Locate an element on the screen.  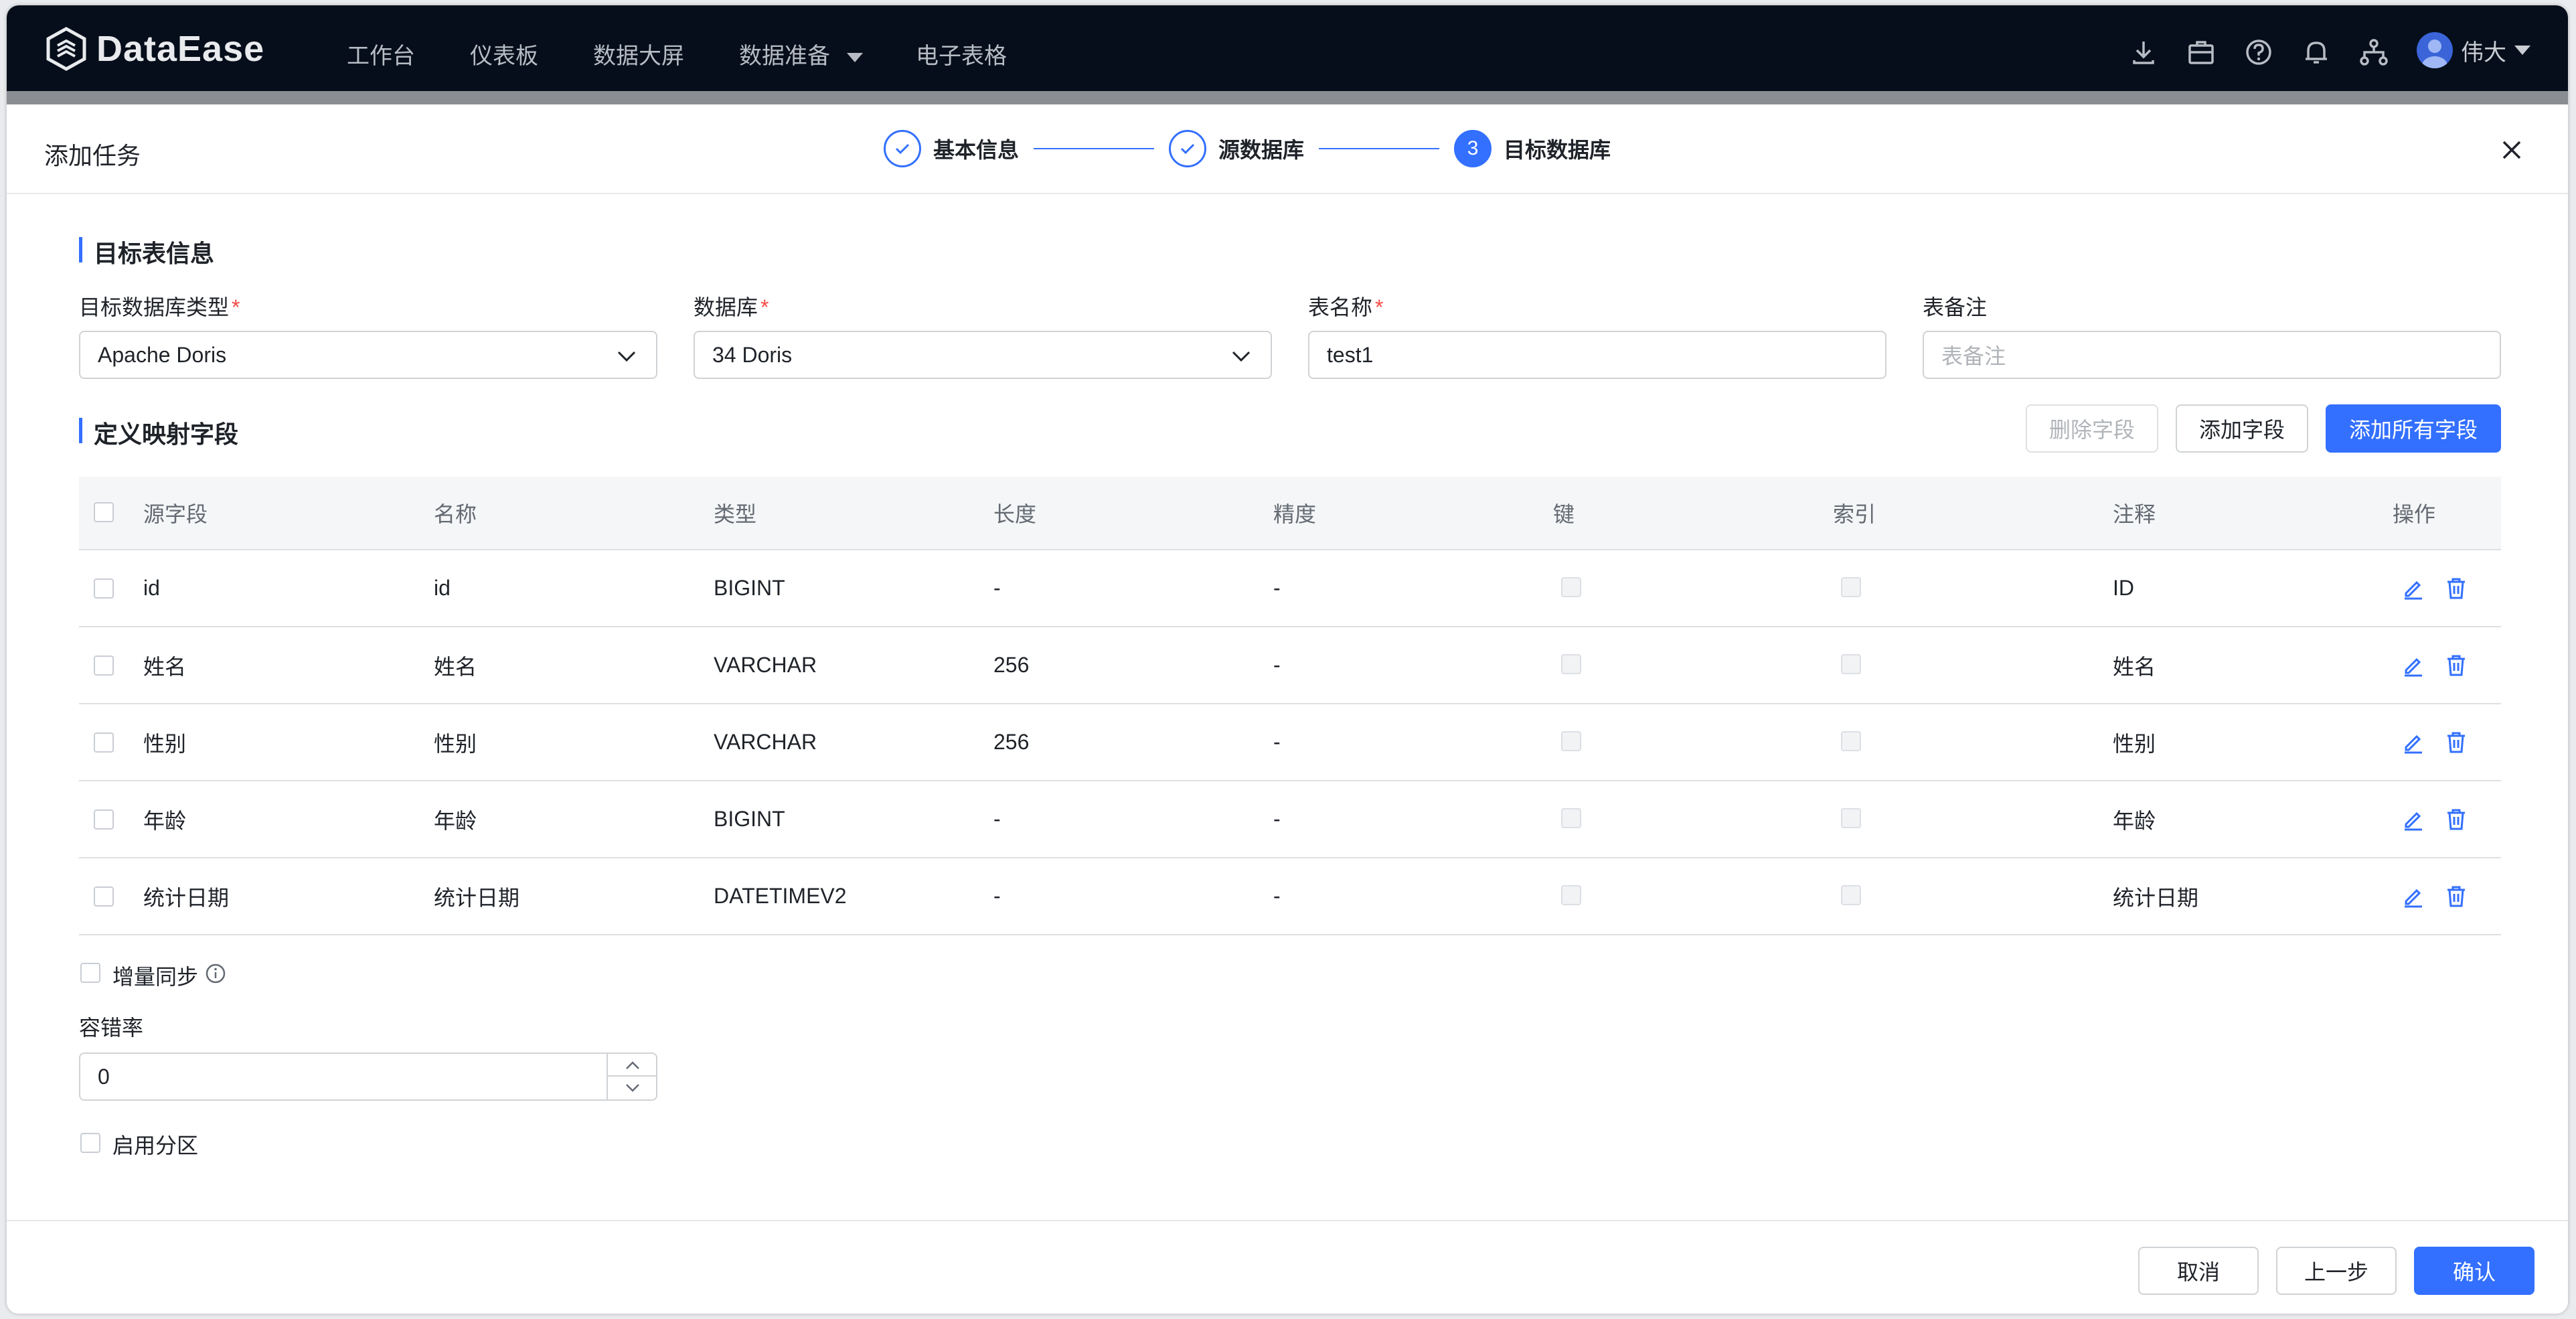
nav-item-data-prep-label: 数据准备 is located at coordinates (785, 56).